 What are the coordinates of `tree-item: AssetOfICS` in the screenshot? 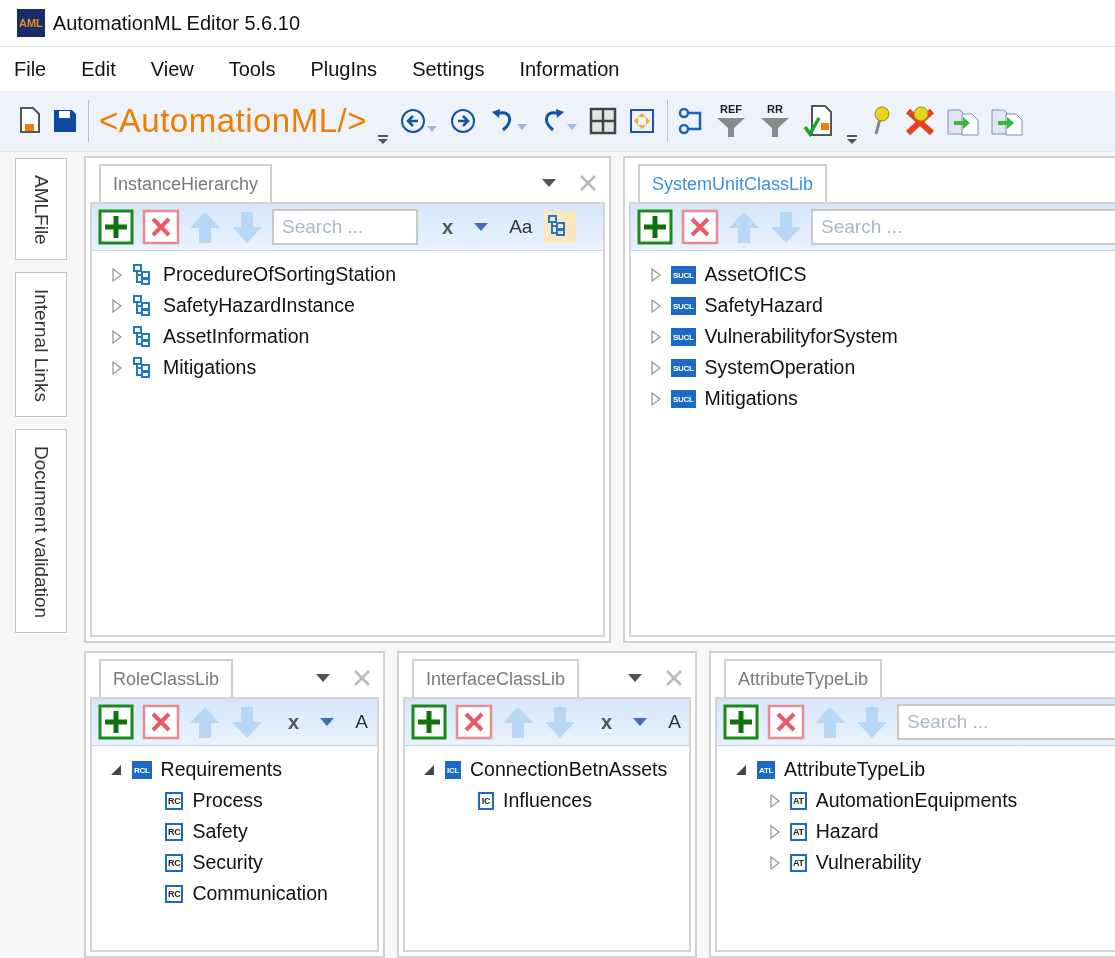 It's located at (755, 274).